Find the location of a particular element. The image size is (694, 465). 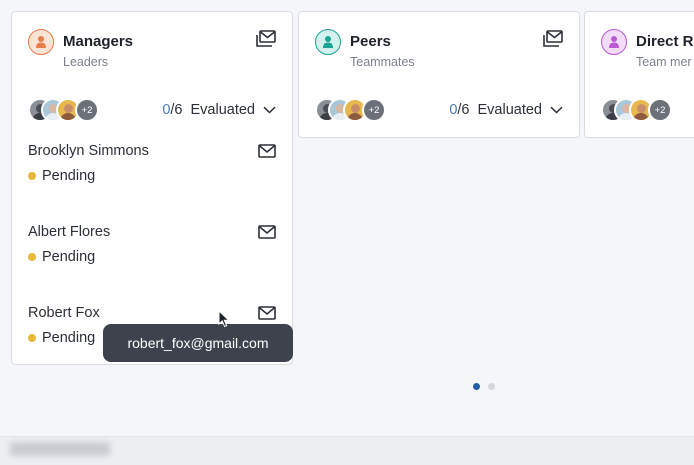

card-header: Direct Re Team mer is located at coordinates (647, 50).